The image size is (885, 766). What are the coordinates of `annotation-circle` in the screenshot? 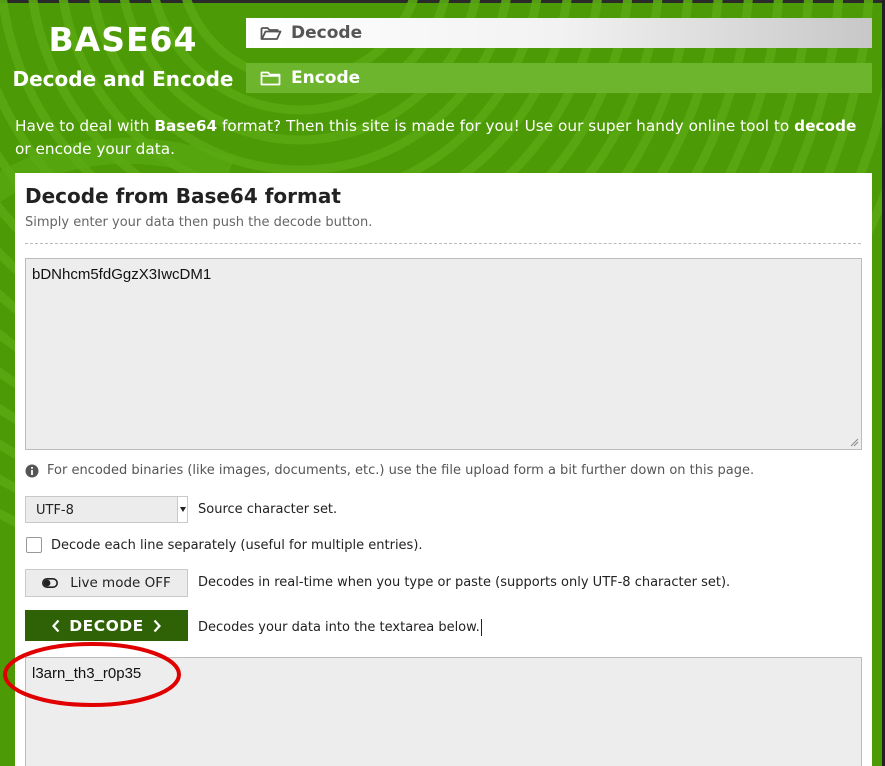 It's located at (92, 674).